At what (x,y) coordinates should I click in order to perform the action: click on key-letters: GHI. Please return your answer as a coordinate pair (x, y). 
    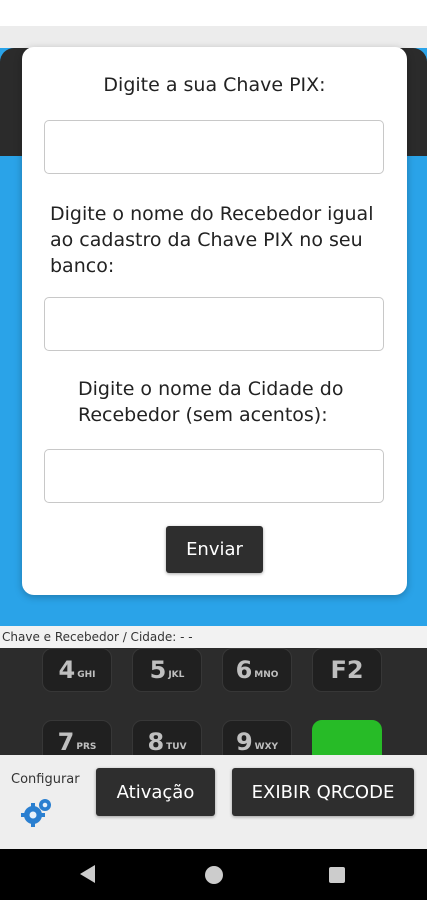
    Looking at the image, I should click on (86, 675).